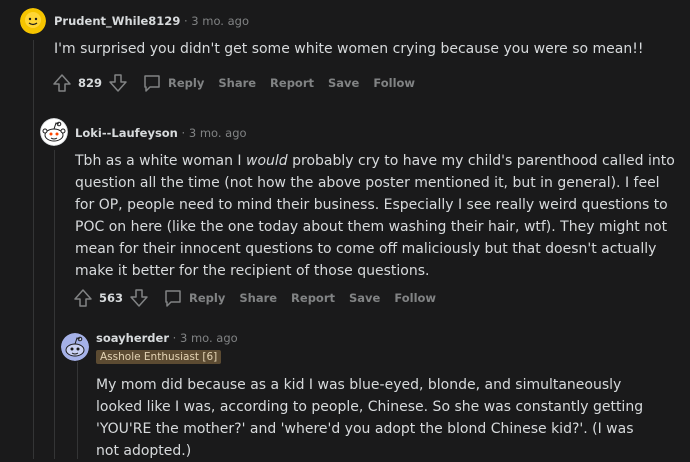 The image size is (690, 462). What do you see at coordinates (111, 298) in the screenshot?
I see `vote-score: 563` at bounding box center [111, 298].